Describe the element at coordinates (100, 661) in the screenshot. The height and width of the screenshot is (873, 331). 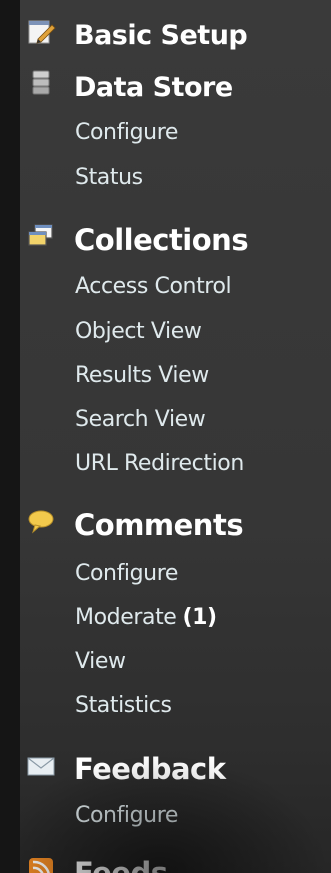
I see `comments-view-link: View` at that location.